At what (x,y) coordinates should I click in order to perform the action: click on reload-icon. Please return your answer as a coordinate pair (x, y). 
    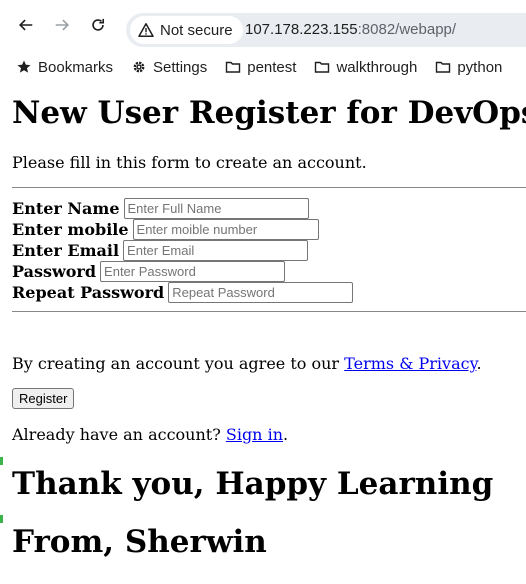
    Looking at the image, I should click on (98, 24).